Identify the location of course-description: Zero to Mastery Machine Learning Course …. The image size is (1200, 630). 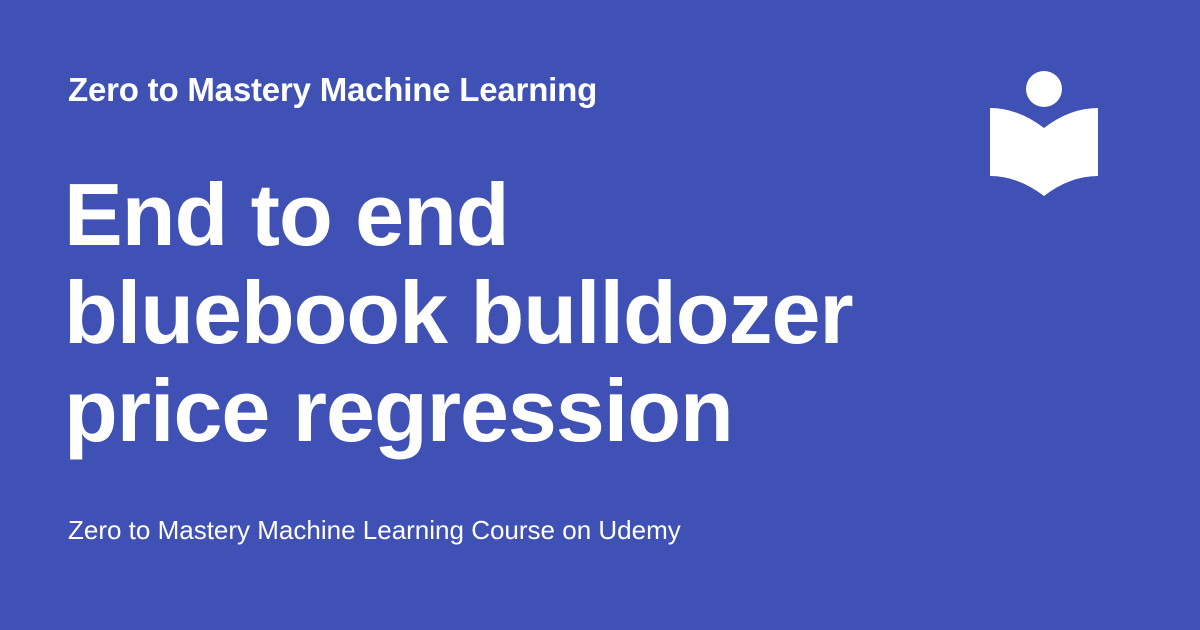
(374, 530).